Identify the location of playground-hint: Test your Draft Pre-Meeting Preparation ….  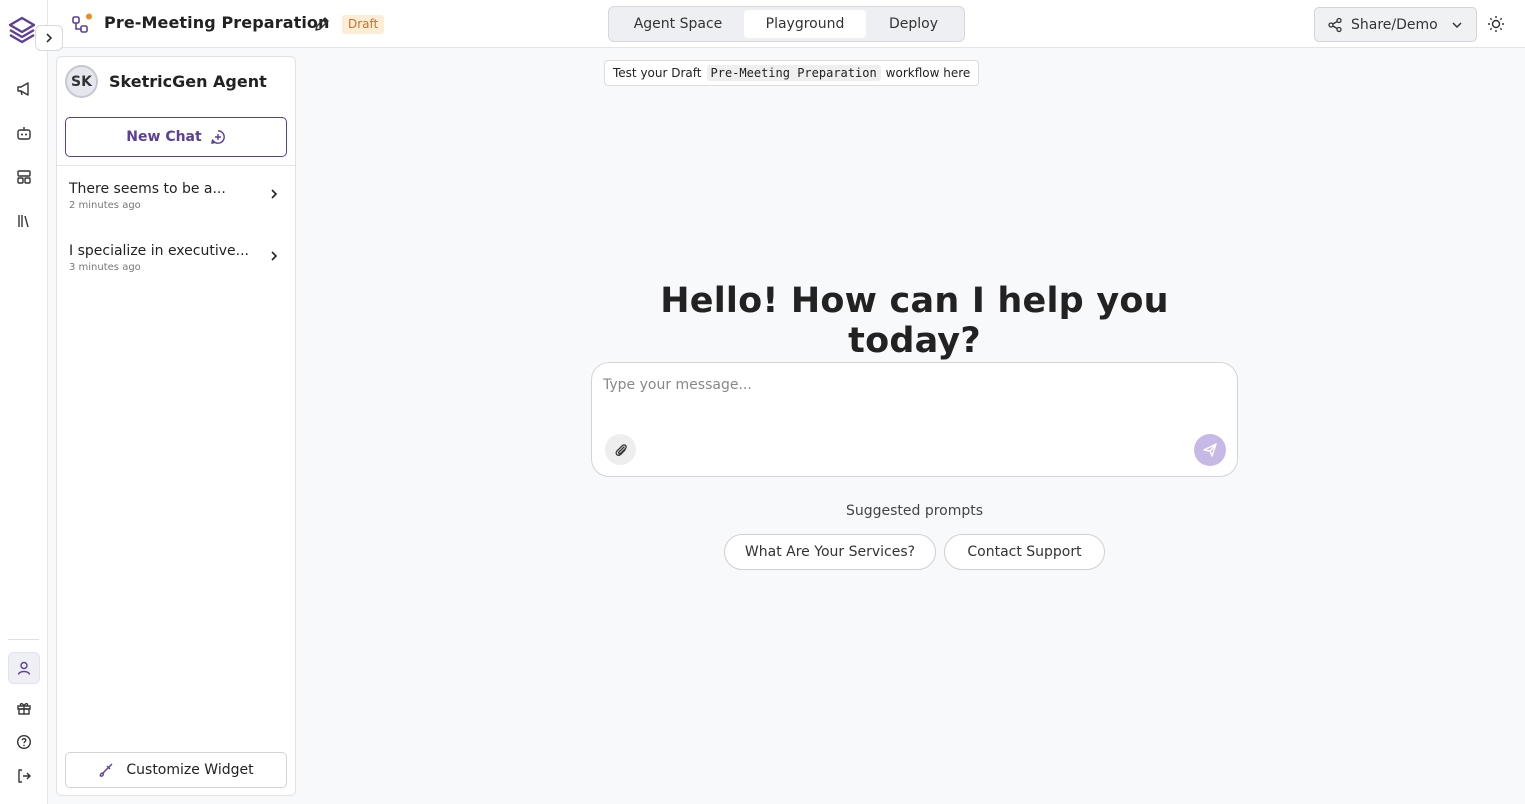
(792, 73).